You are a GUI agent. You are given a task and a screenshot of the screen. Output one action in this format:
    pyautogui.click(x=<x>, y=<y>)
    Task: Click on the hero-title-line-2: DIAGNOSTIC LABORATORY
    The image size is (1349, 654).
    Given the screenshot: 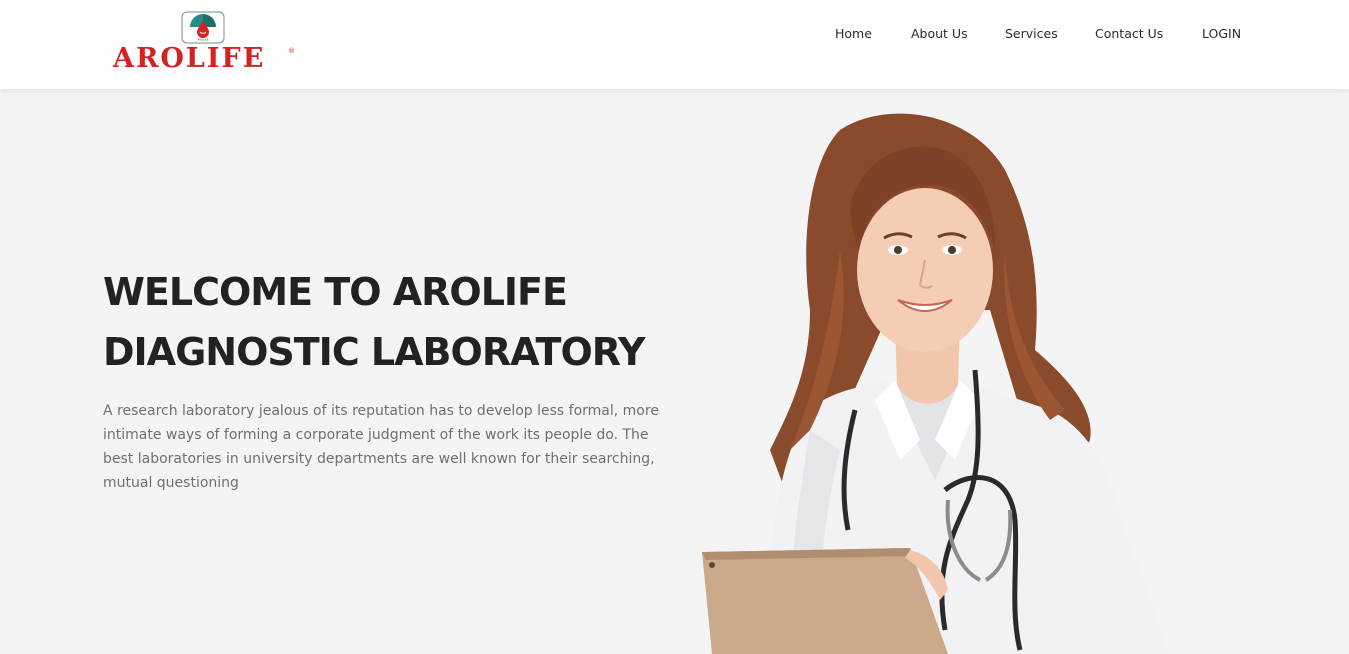 What is the action you would take?
    pyautogui.click(x=374, y=352)
    